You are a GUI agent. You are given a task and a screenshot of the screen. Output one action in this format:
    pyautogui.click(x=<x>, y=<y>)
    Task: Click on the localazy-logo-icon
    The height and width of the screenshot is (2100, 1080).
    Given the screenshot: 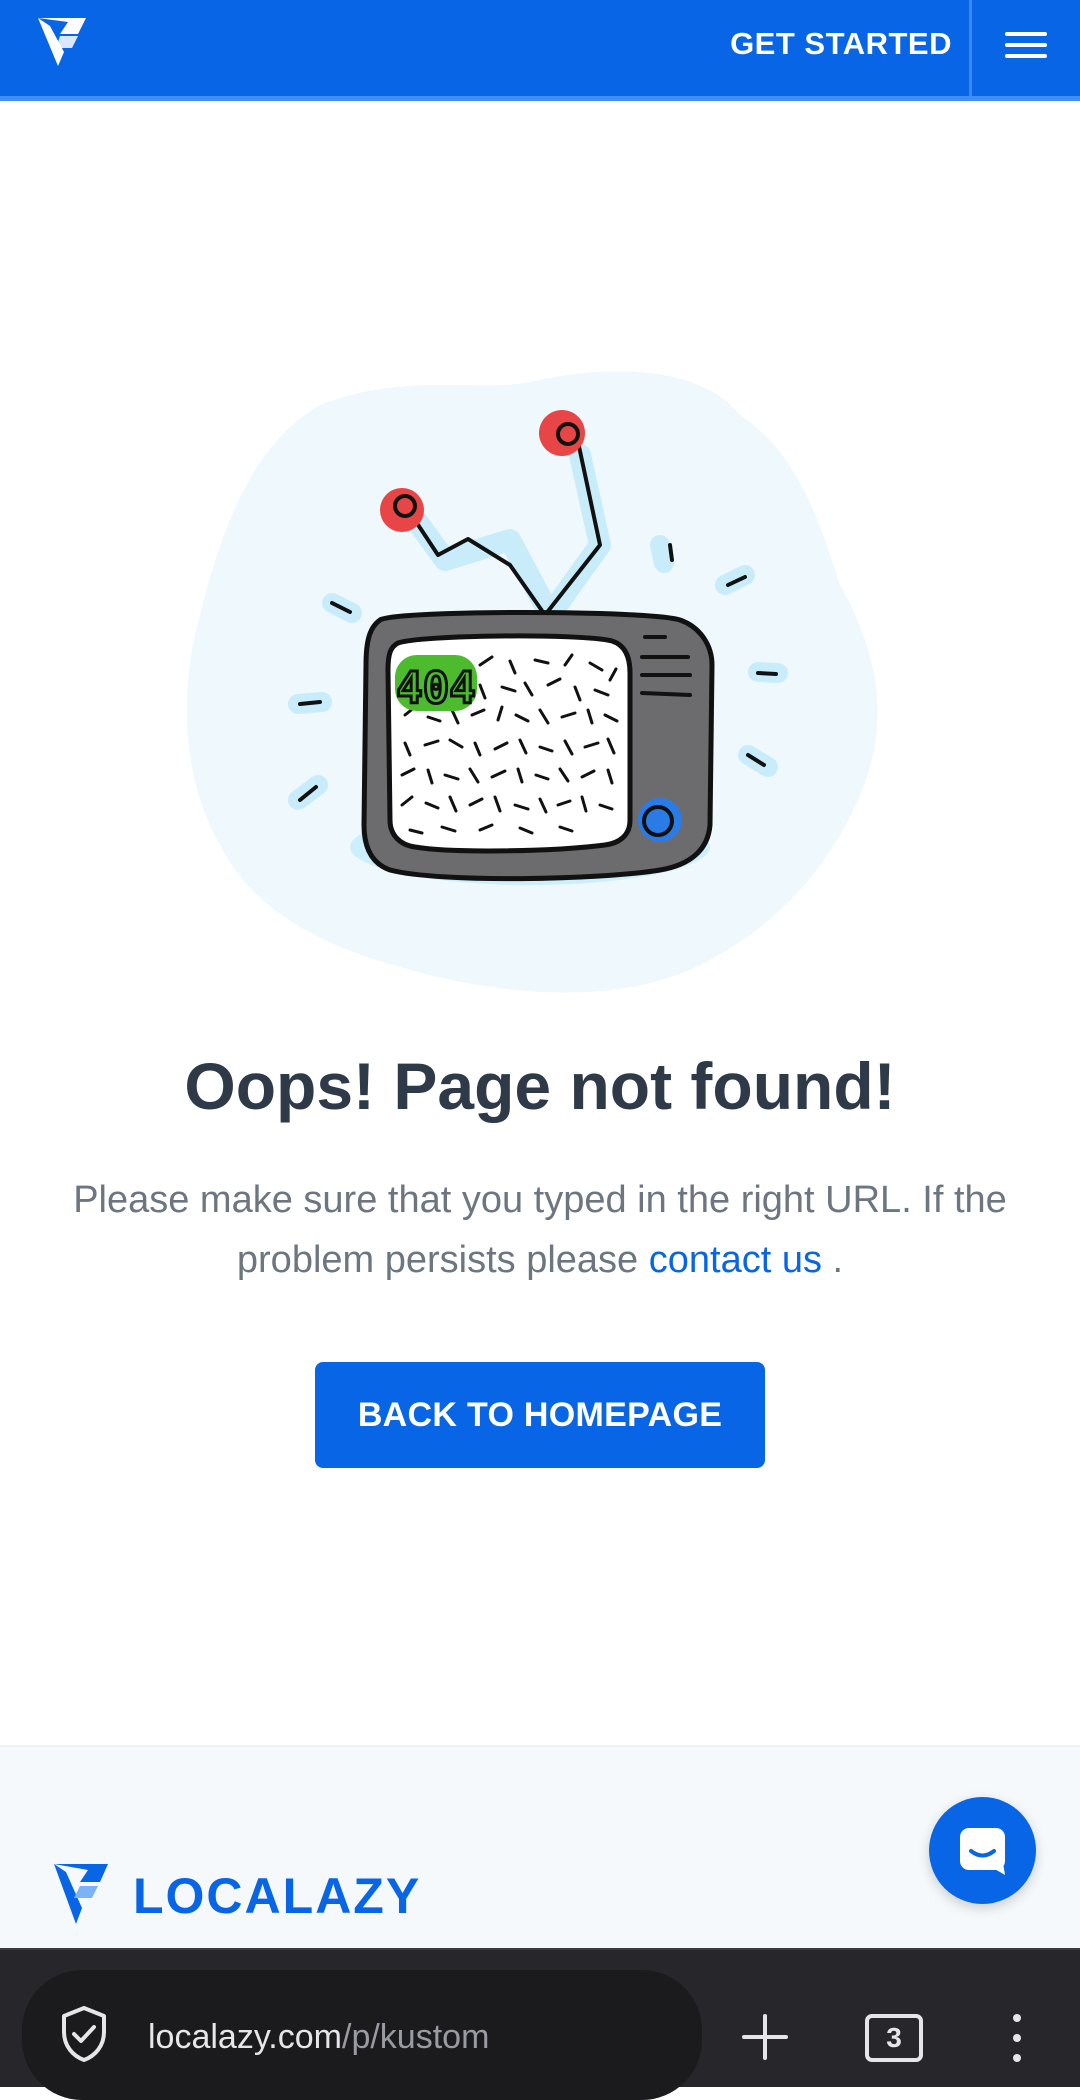 What is the action you would take?
    pyautogui.click(x=63, y=43)
    